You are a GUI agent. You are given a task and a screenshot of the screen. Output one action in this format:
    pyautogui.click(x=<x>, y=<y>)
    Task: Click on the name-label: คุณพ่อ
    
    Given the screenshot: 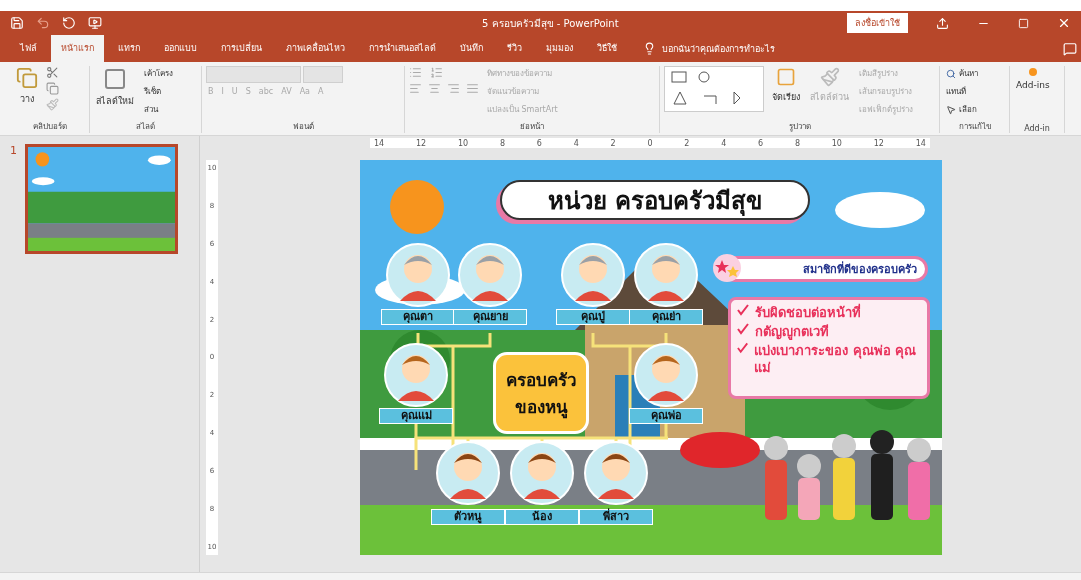 What is the action you would take?
    pyautogui.click(x=666, y=416)
    